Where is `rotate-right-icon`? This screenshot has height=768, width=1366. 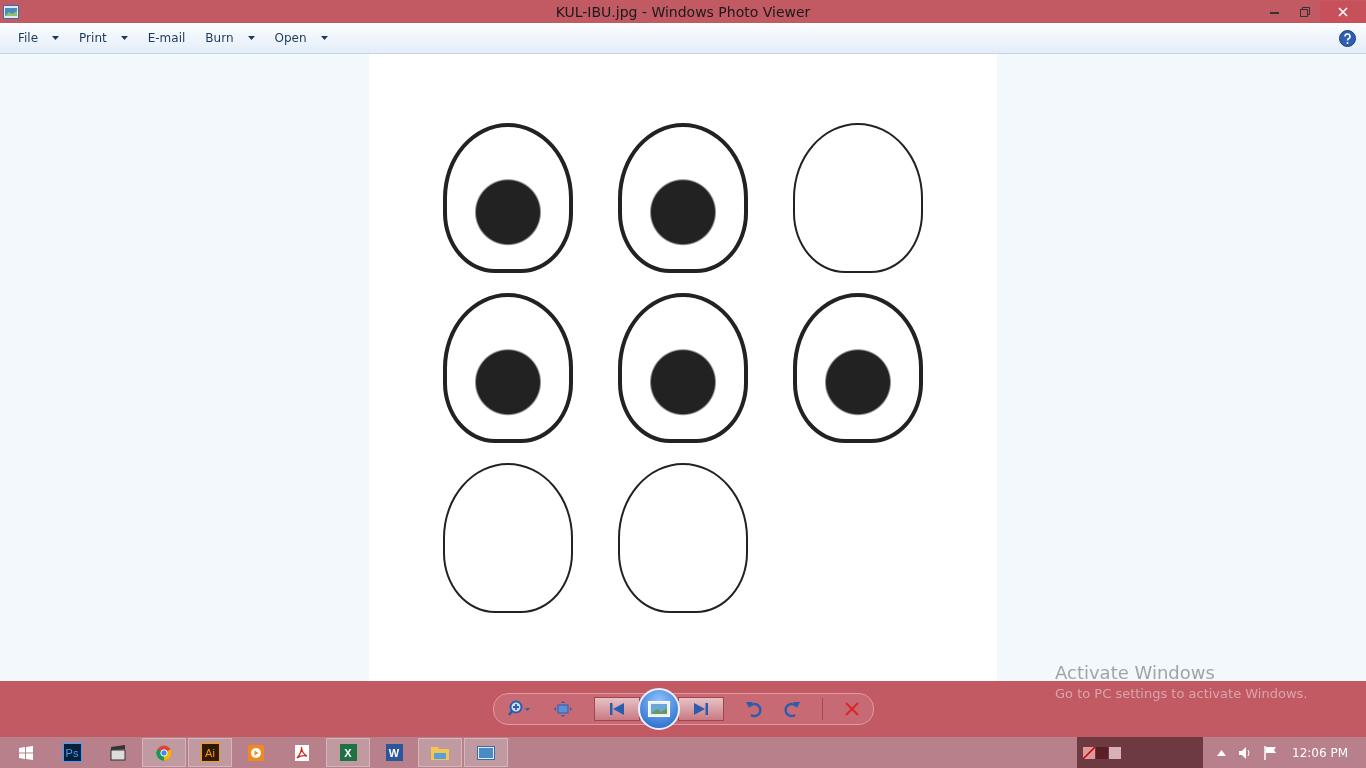
rotate-right-icon is located at coordinates (791, 709).